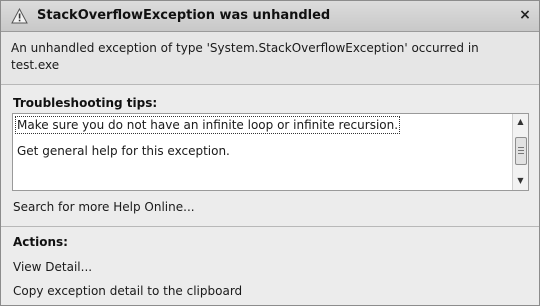 This screenshot has height=306, width=540. I want to click on scroll-up-arrow-icon: ▲, so click(520, 122).